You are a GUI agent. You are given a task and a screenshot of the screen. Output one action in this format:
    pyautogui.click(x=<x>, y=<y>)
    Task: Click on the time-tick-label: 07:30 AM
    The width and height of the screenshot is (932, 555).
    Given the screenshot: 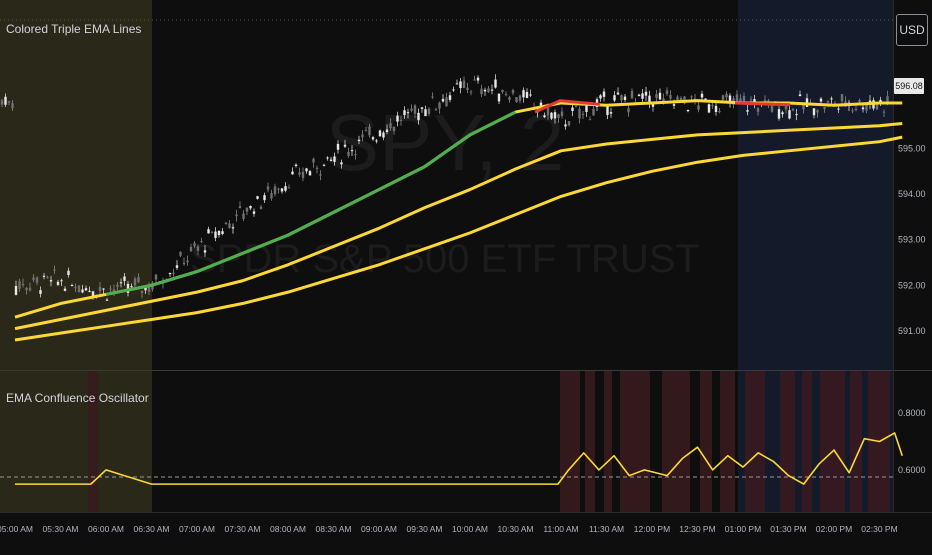 What is the action you would take?
    pyautogui.click(x=243, y=529)
    